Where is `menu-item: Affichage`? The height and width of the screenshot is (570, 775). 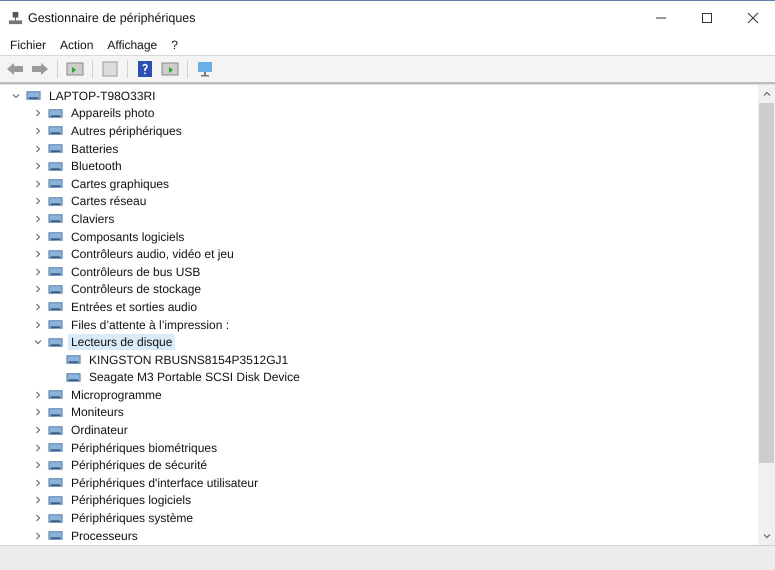 menu-item: Affichage is located at coordinates (132, 45).